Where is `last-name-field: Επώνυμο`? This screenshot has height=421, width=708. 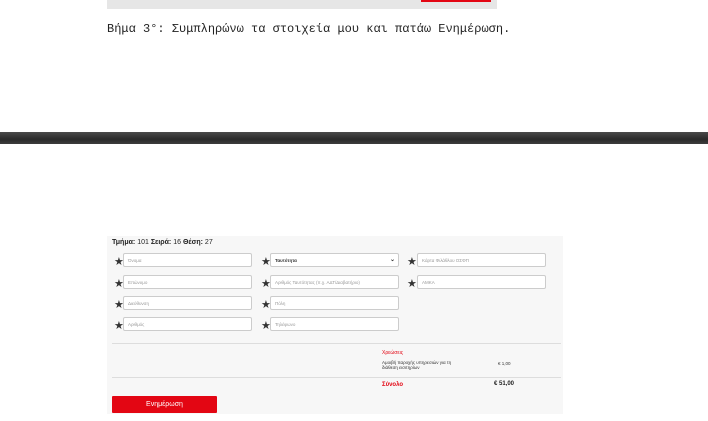 last-name-field: Επώνυμο is located at coordinates (187, 282).